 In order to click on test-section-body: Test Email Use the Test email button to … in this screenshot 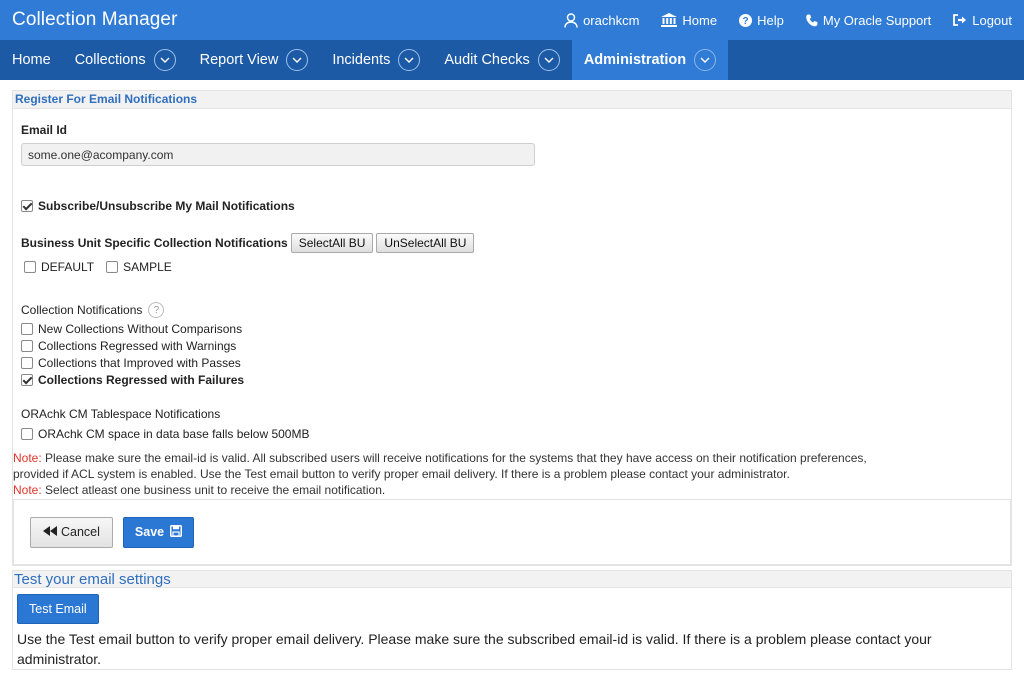, I will do `click(512, 629)`.